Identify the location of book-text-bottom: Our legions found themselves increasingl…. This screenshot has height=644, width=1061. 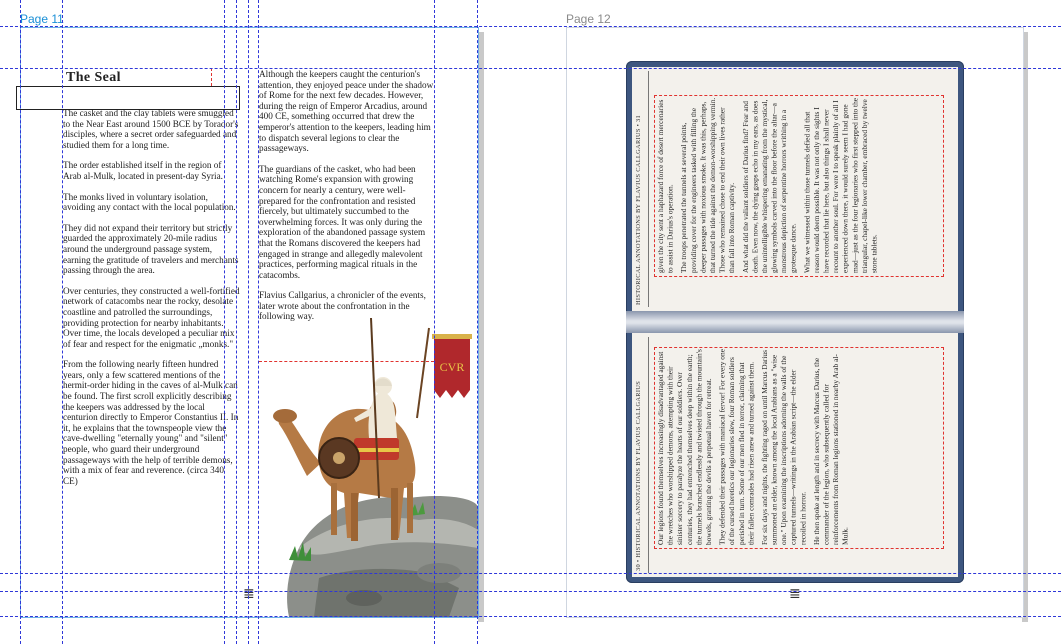
(753, 447).